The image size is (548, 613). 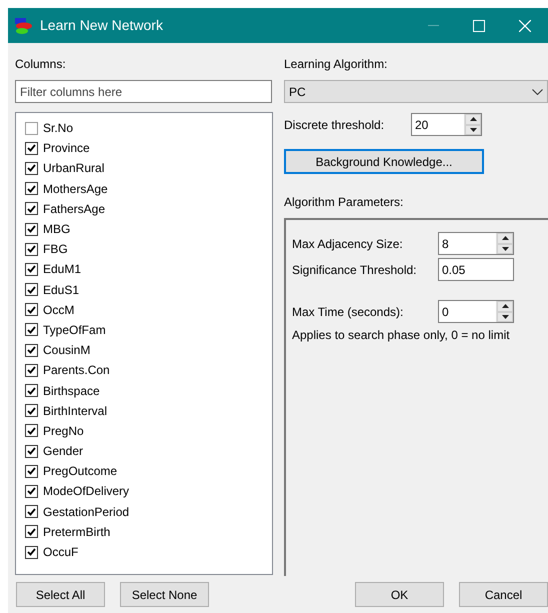 I want to click on column-label: OccM, so click(x=58, y=309).